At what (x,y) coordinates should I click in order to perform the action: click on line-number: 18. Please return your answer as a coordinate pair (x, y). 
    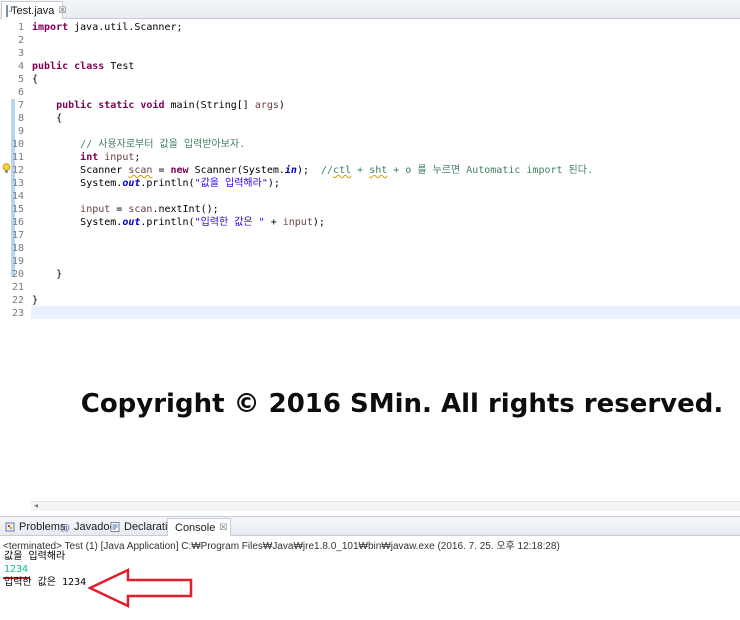
    Looking at the image, I should click on (17, 248).